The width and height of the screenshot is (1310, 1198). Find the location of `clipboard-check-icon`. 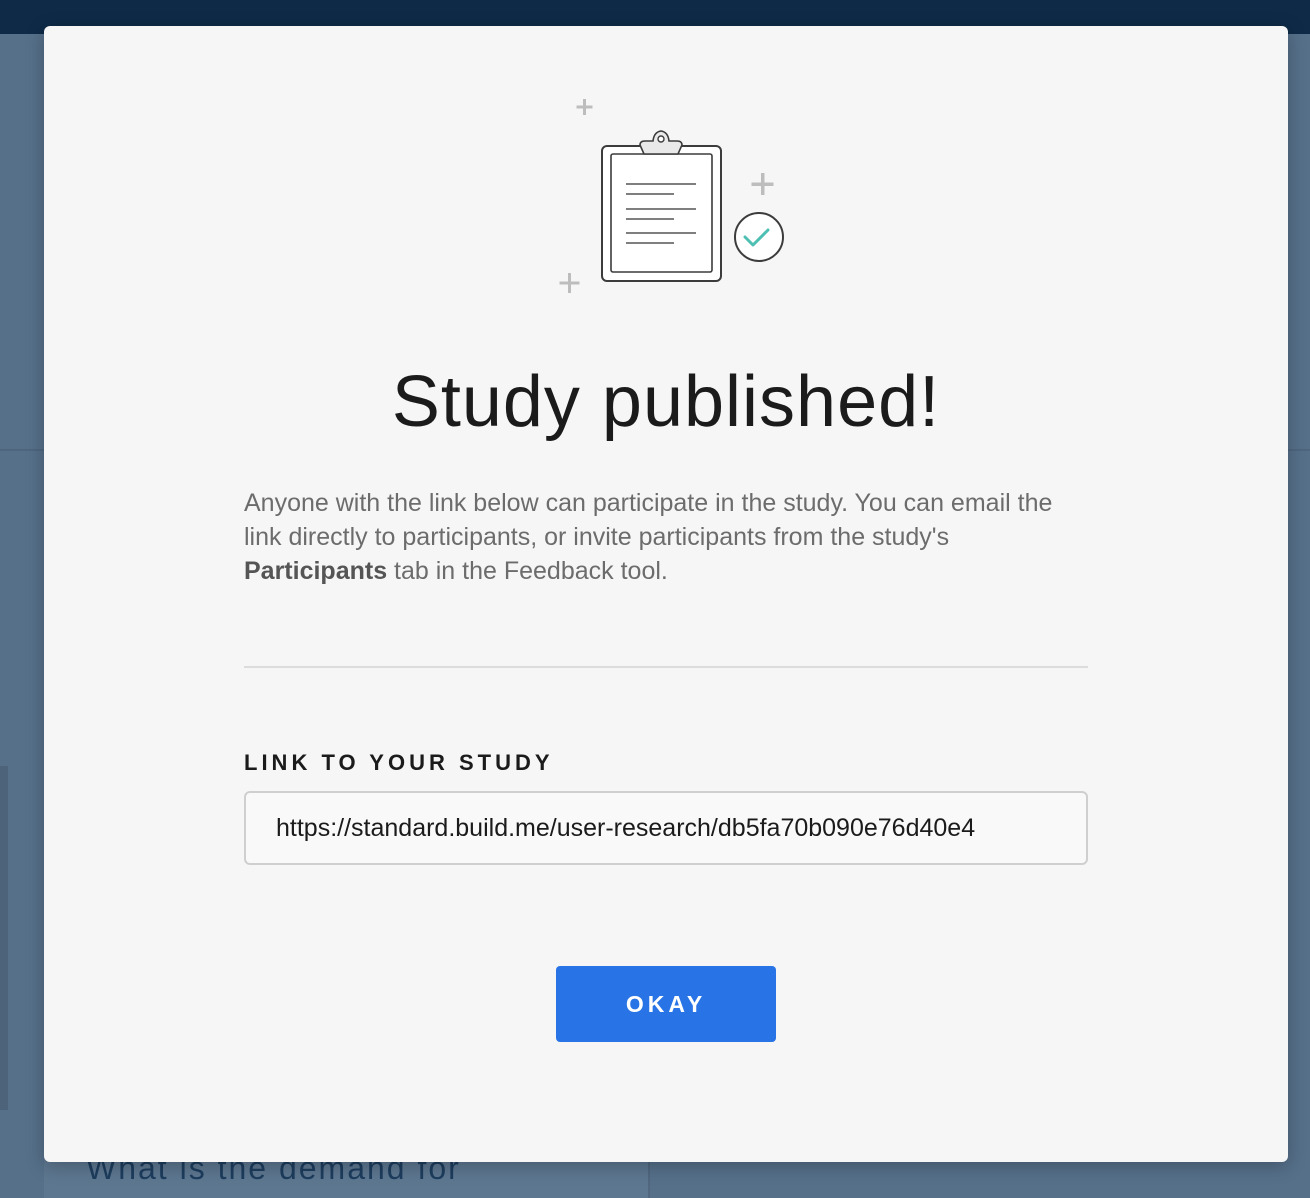

clipboard-check-icon is located at coordinates (671, 196).